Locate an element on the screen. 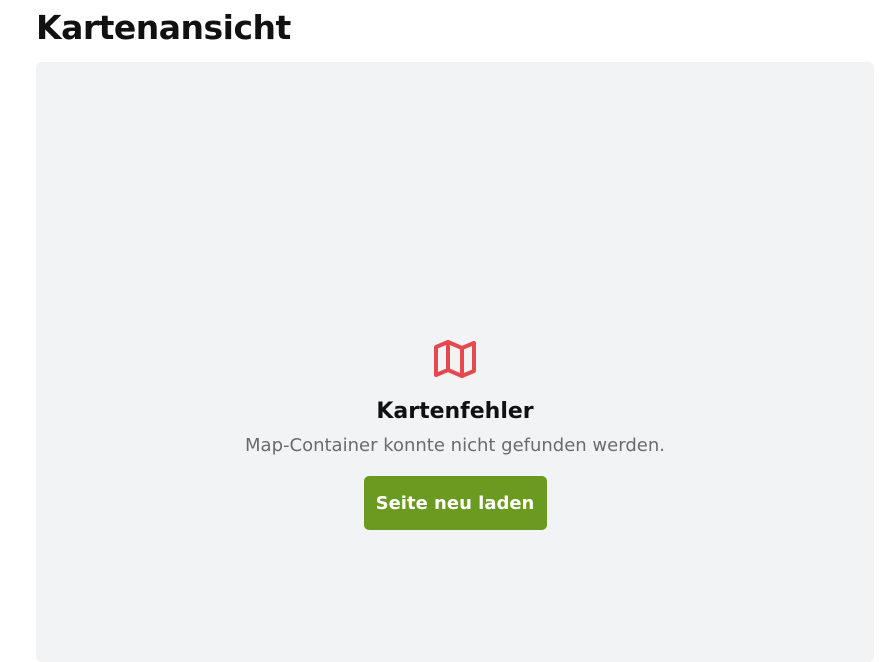  map-icon is located at coordinates (455, 359).